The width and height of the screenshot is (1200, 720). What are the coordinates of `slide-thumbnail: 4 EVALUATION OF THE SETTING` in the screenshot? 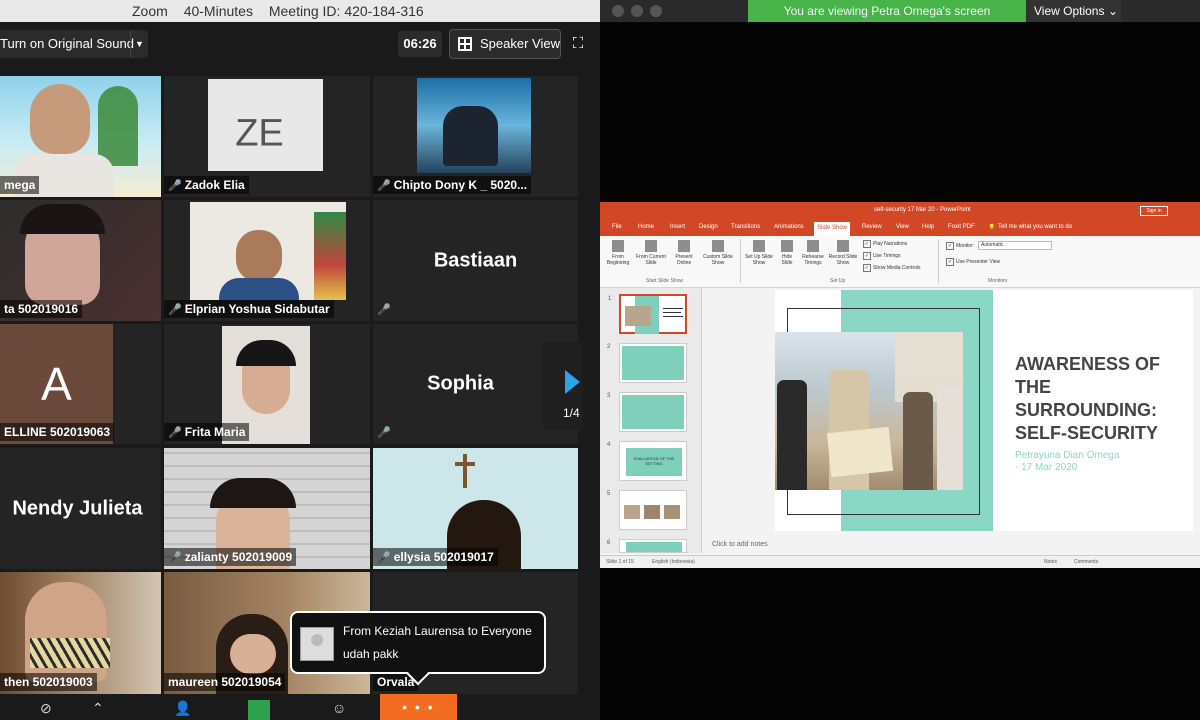 It's located at (647, 461).